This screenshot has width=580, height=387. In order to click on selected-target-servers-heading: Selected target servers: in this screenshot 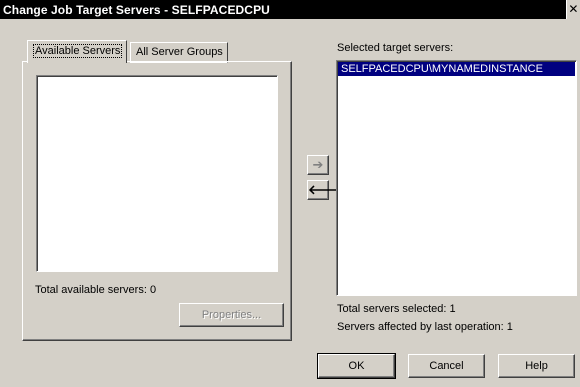, I will do `click(395, 48)`.